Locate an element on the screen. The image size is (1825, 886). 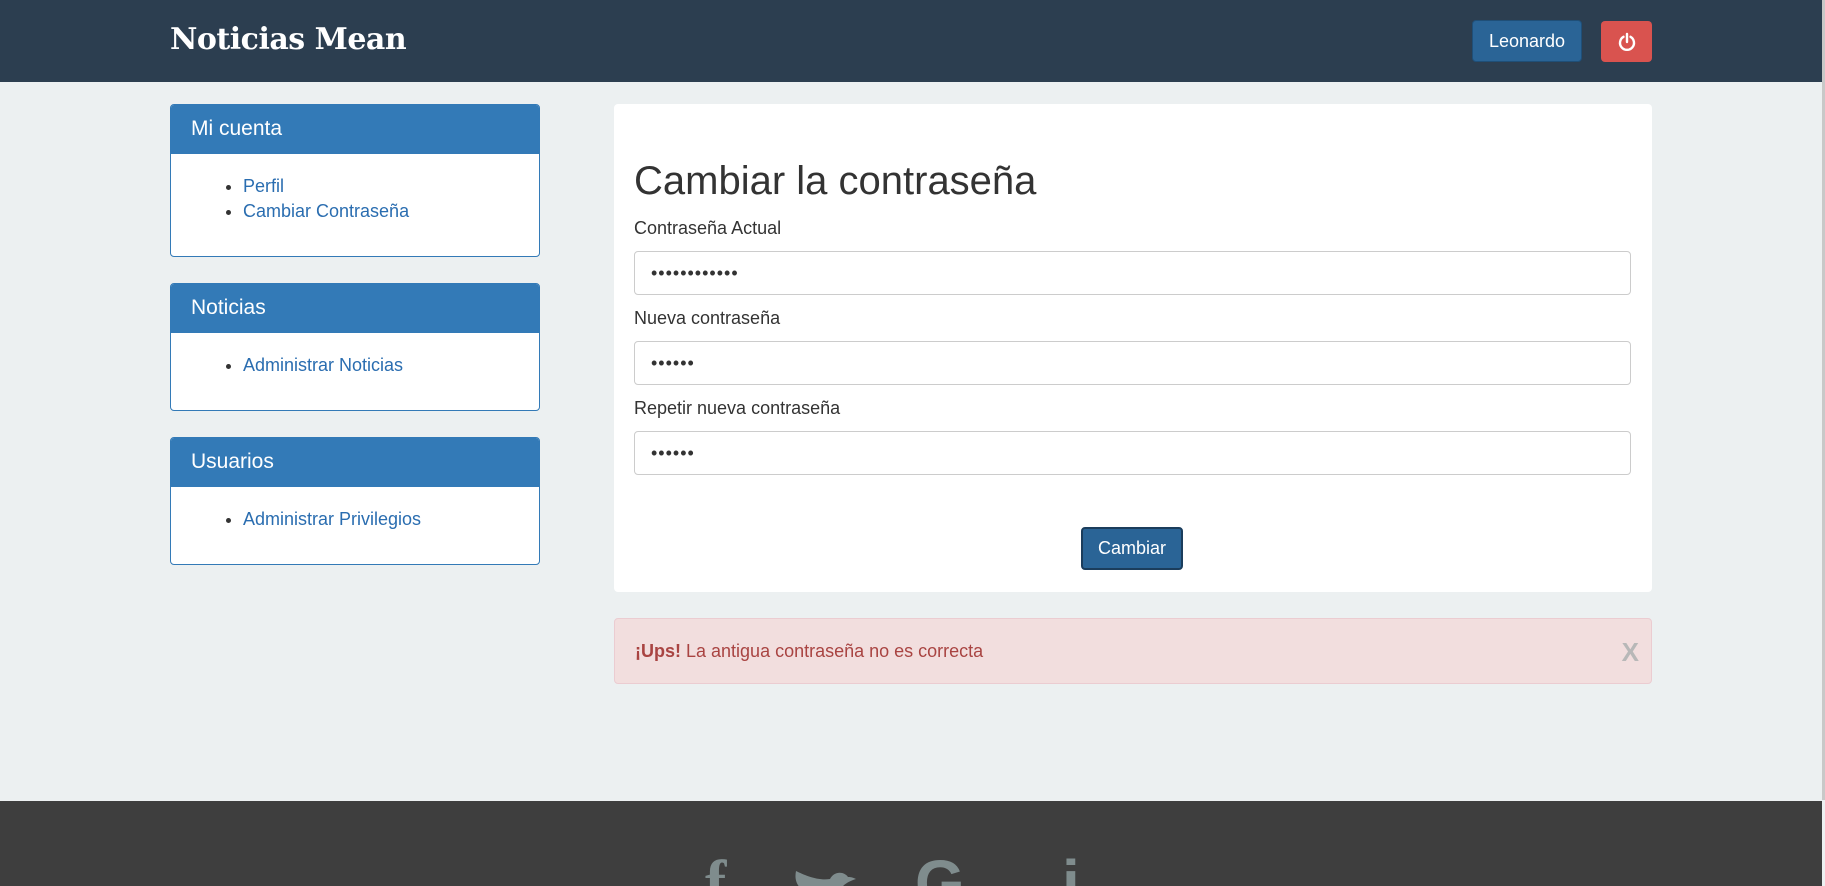
panel-mi-cuenta: Mi cuenta Perfil Cambiar Contraseña is located at coordinates (355, 180).